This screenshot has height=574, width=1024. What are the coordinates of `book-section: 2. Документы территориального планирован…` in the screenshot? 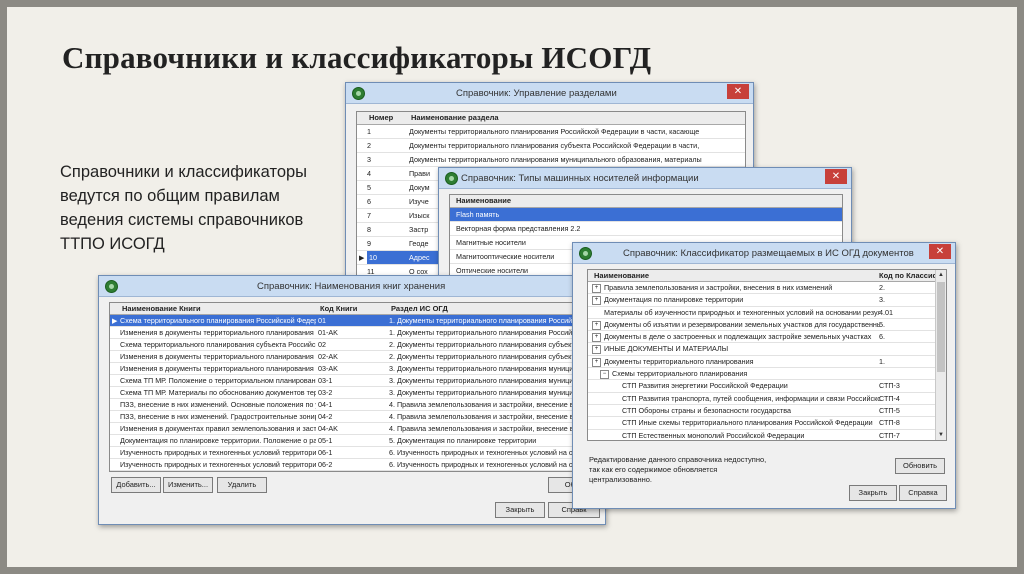 It's located at (484, 344).